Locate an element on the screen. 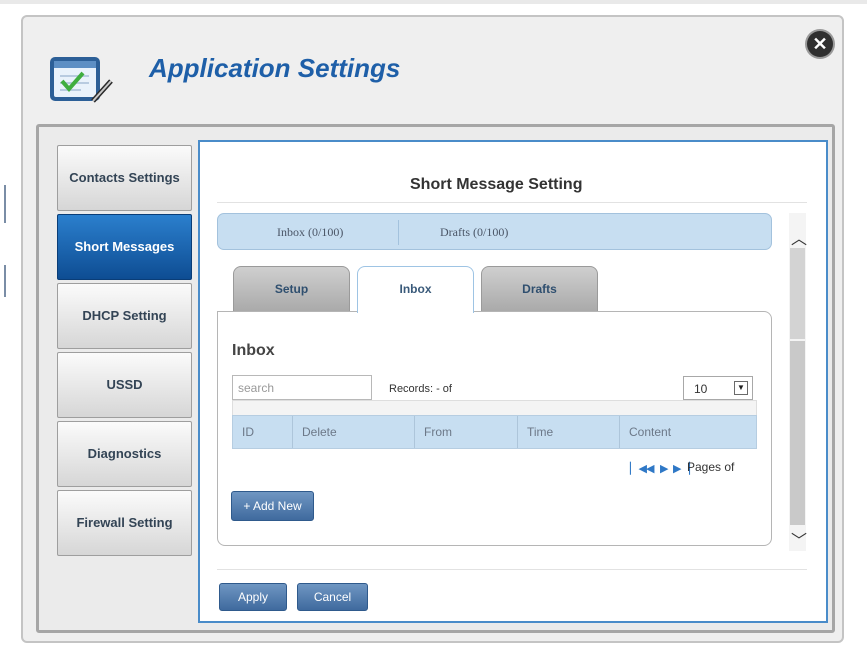 This screenshot has height=653, width=867. scrollbar-thumb is located at coordinates (797, 293).